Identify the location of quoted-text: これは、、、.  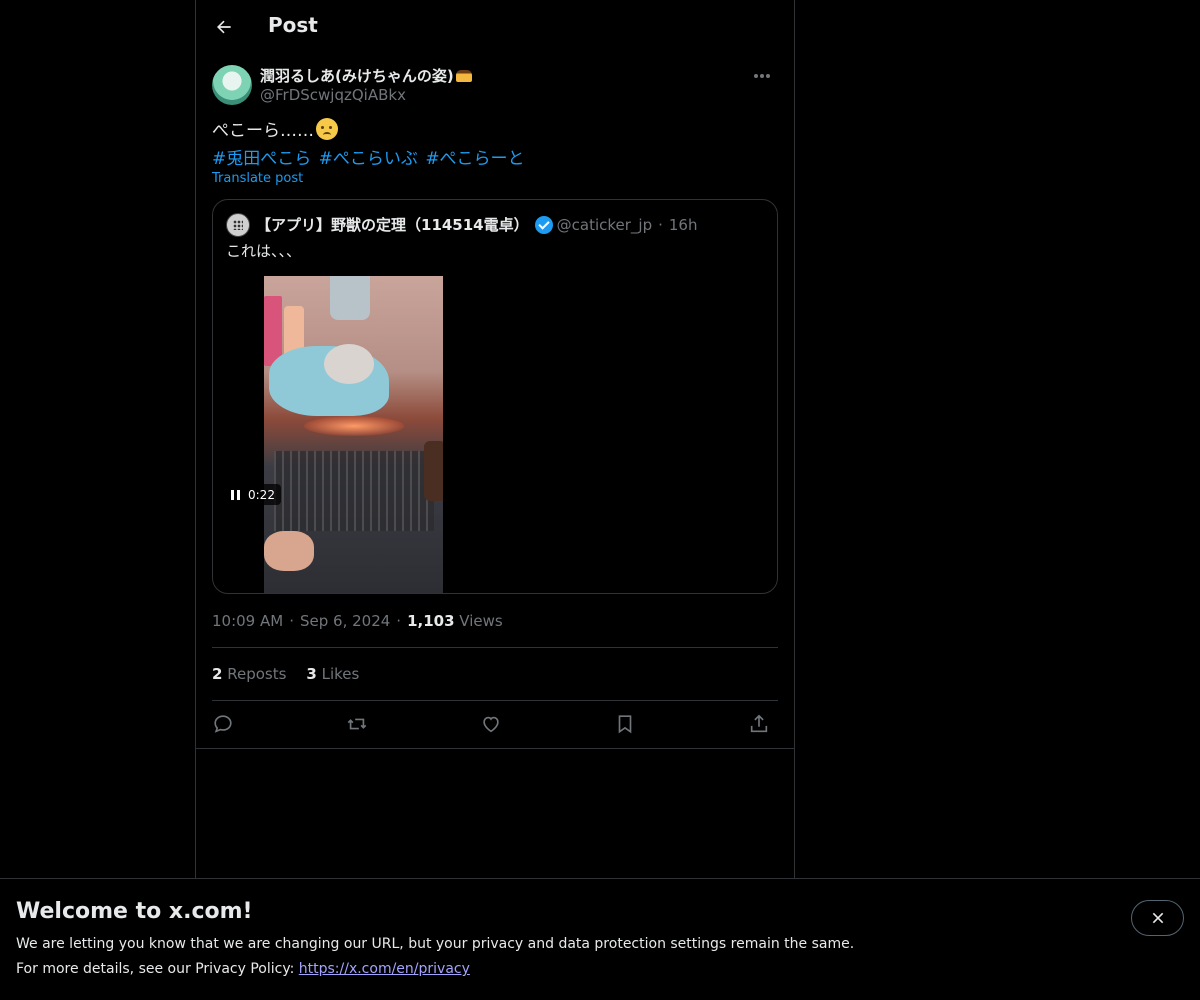
(264, 251).